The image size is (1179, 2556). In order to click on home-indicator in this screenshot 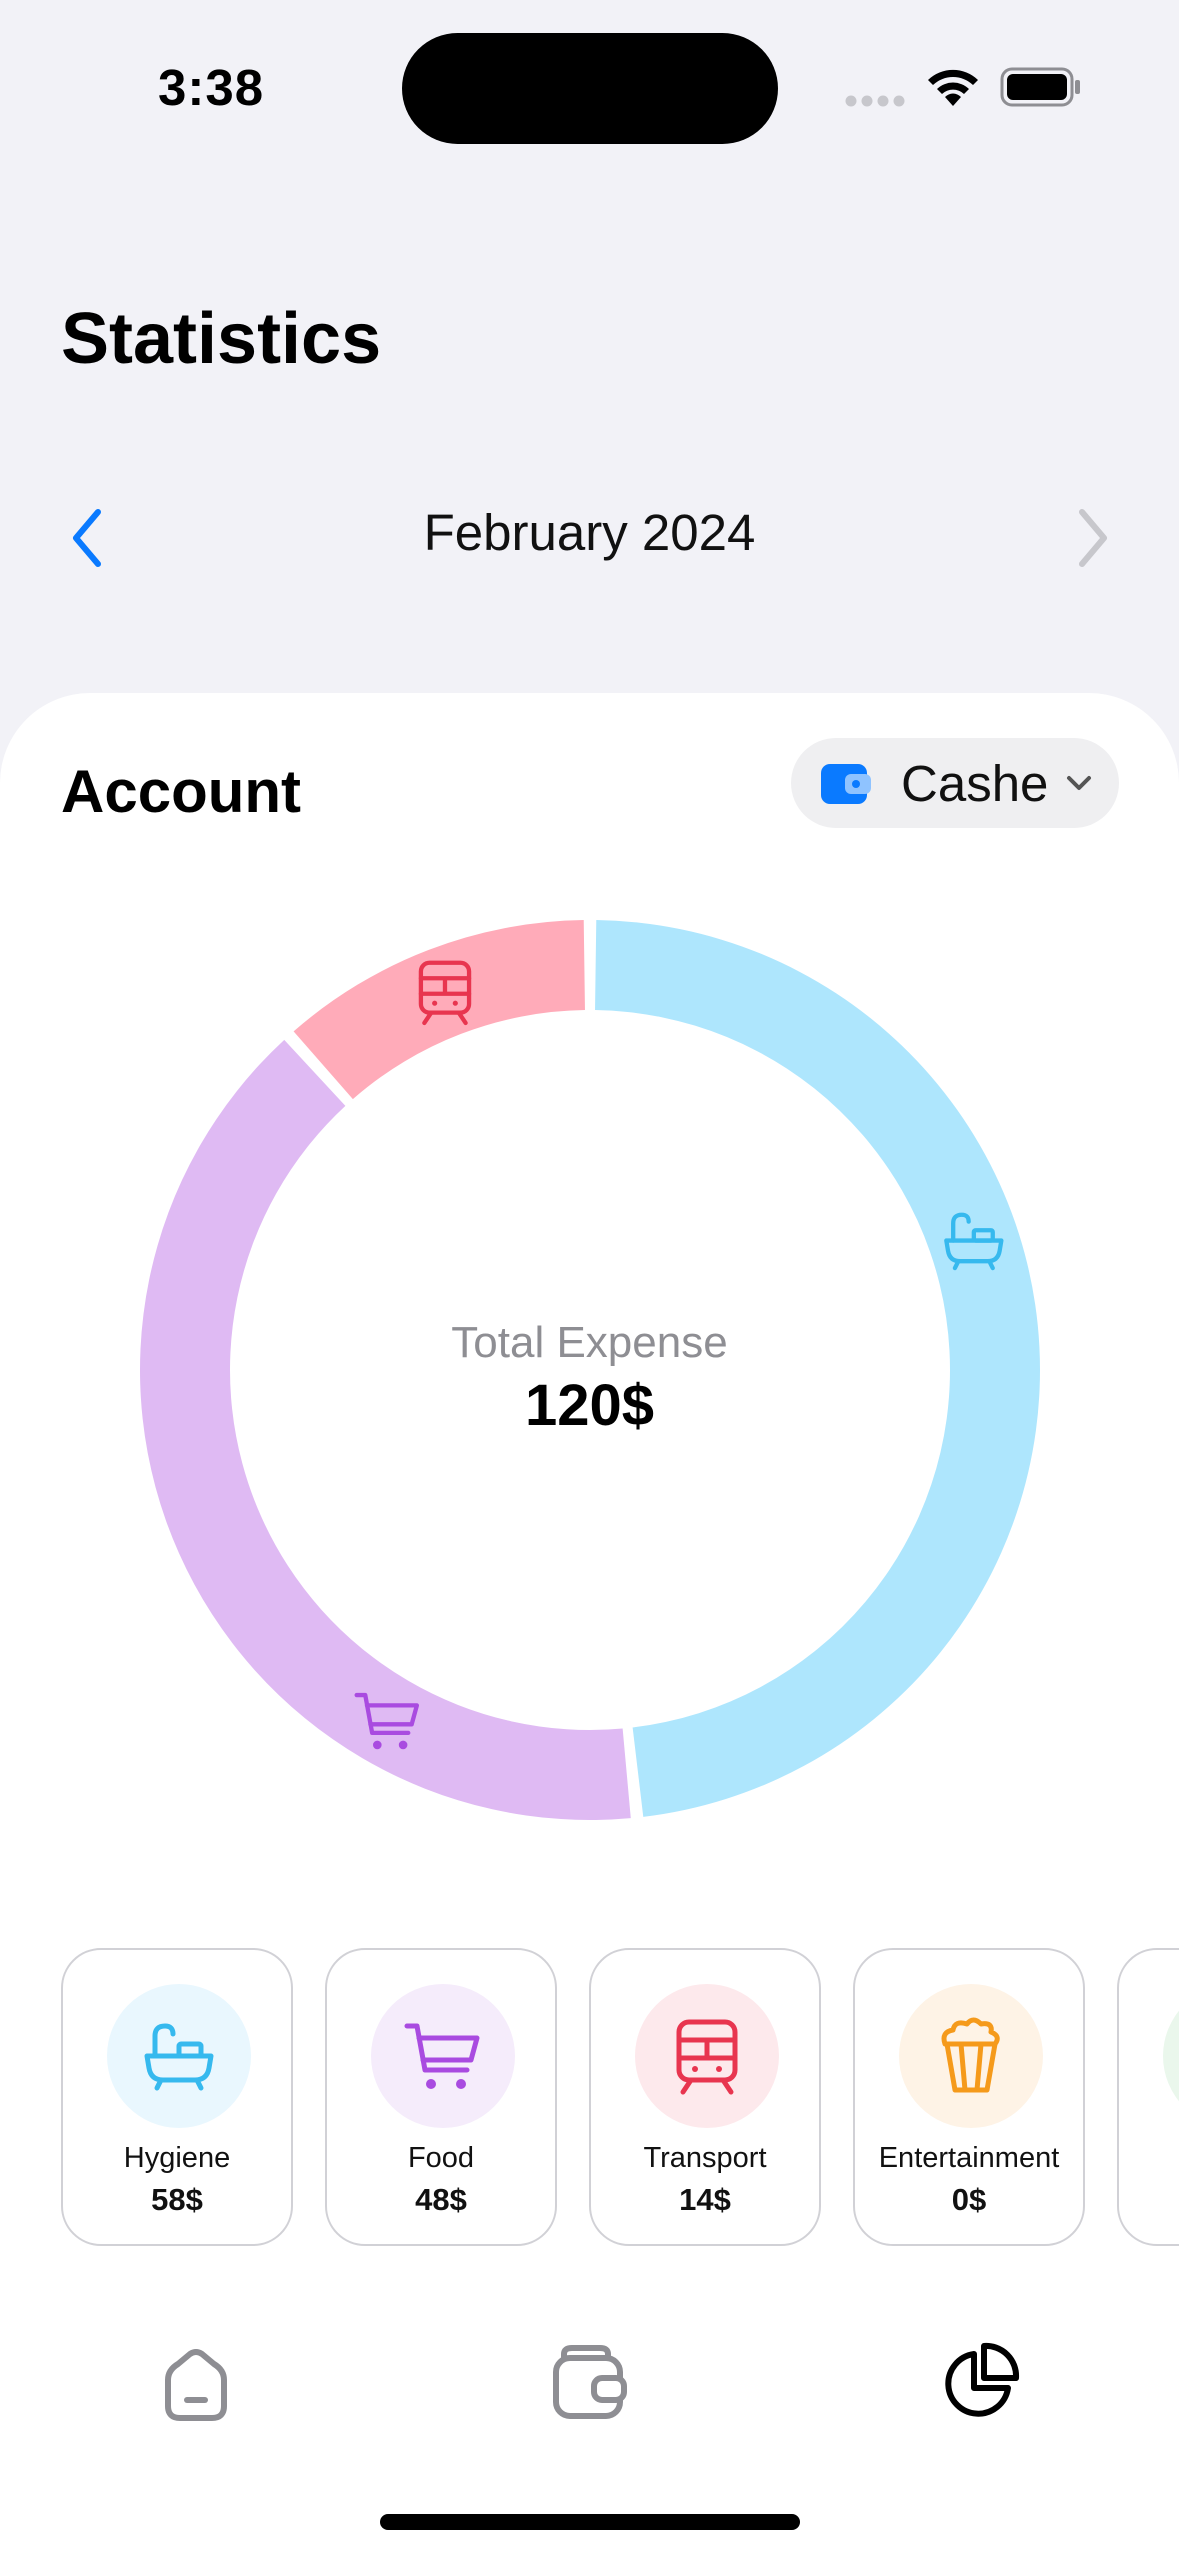, I will do `click(590, 2522)`.